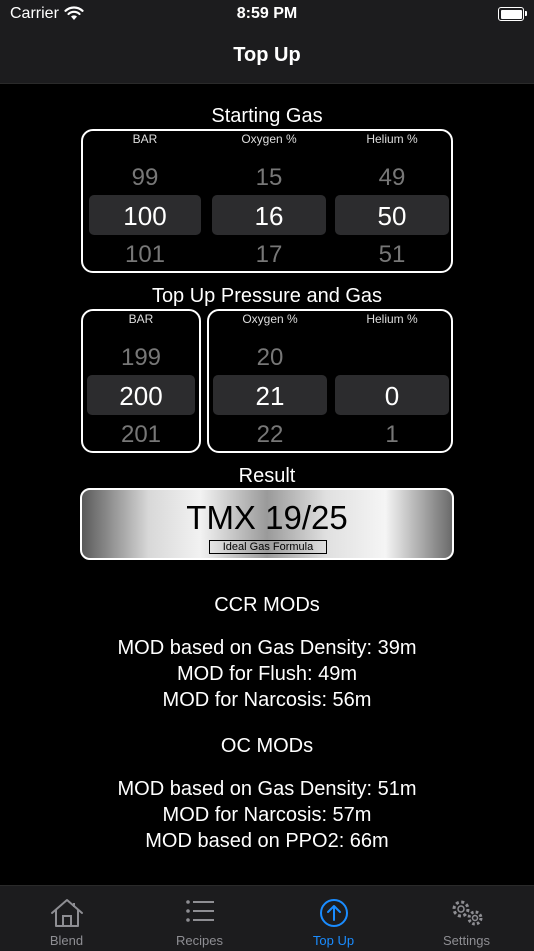 The height and width of the screenshot is (951, 534). I want to click on wheel-value-selected: 100, so click(145, 216).